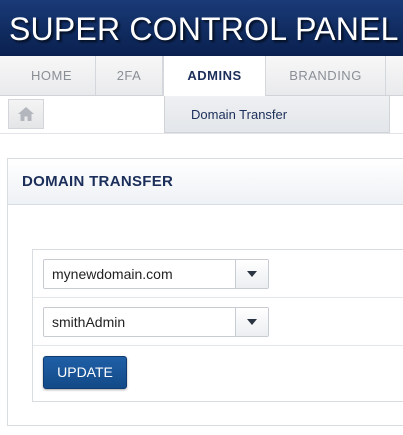 The image size is (403, 435). I want to click on admin-select-arrow, so click(251, 322).